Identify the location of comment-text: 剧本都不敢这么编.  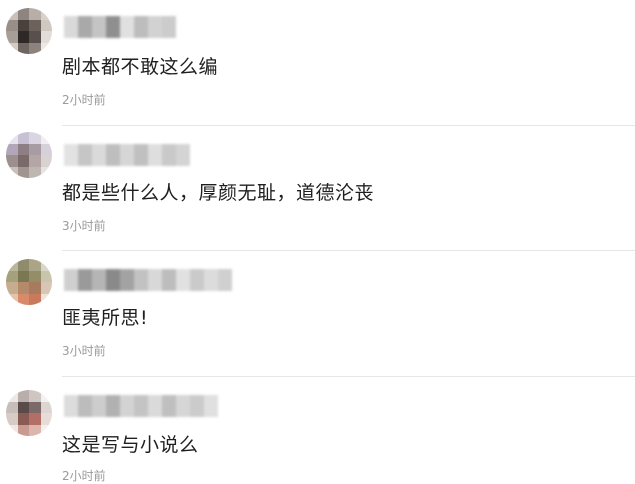
(140, 67).